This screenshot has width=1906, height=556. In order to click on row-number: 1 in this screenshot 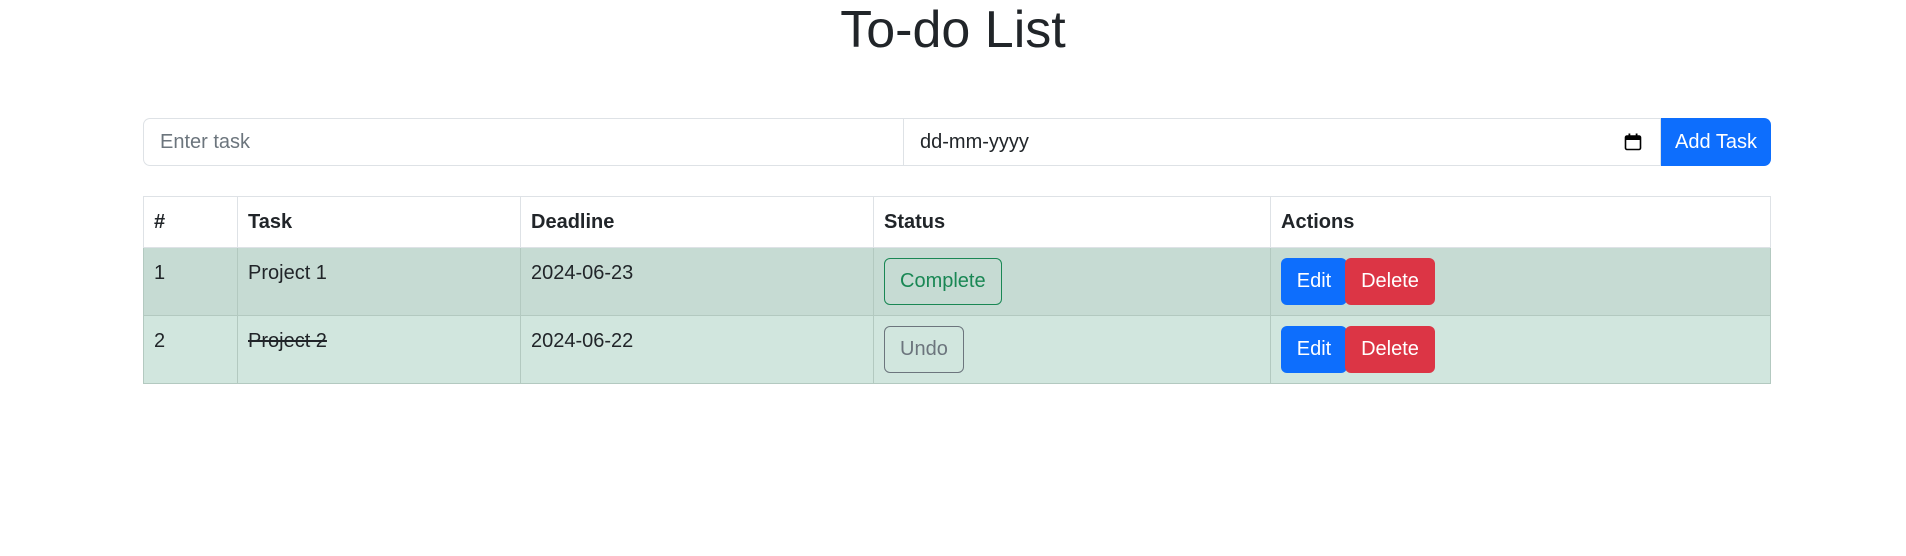, I will do `click(190, 281)`.